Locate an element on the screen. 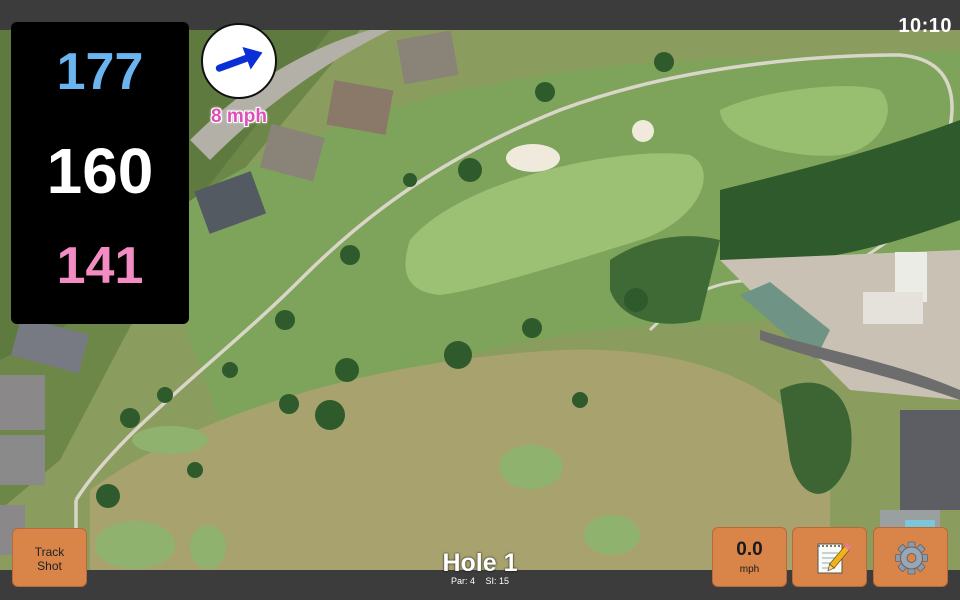 Image resolution: width=960 pixels, height=600 pixels. gear-icon is located at coordinates (911, 558).